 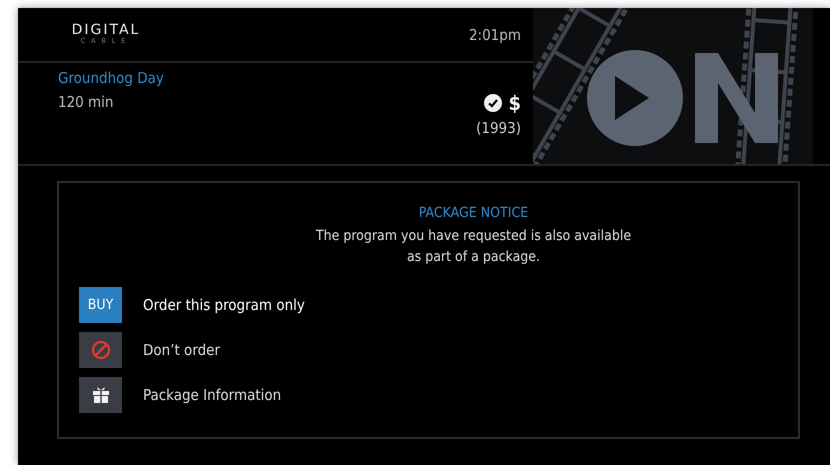 I want to click on program-title: Groundhog Day, so click(x=111, y=78).